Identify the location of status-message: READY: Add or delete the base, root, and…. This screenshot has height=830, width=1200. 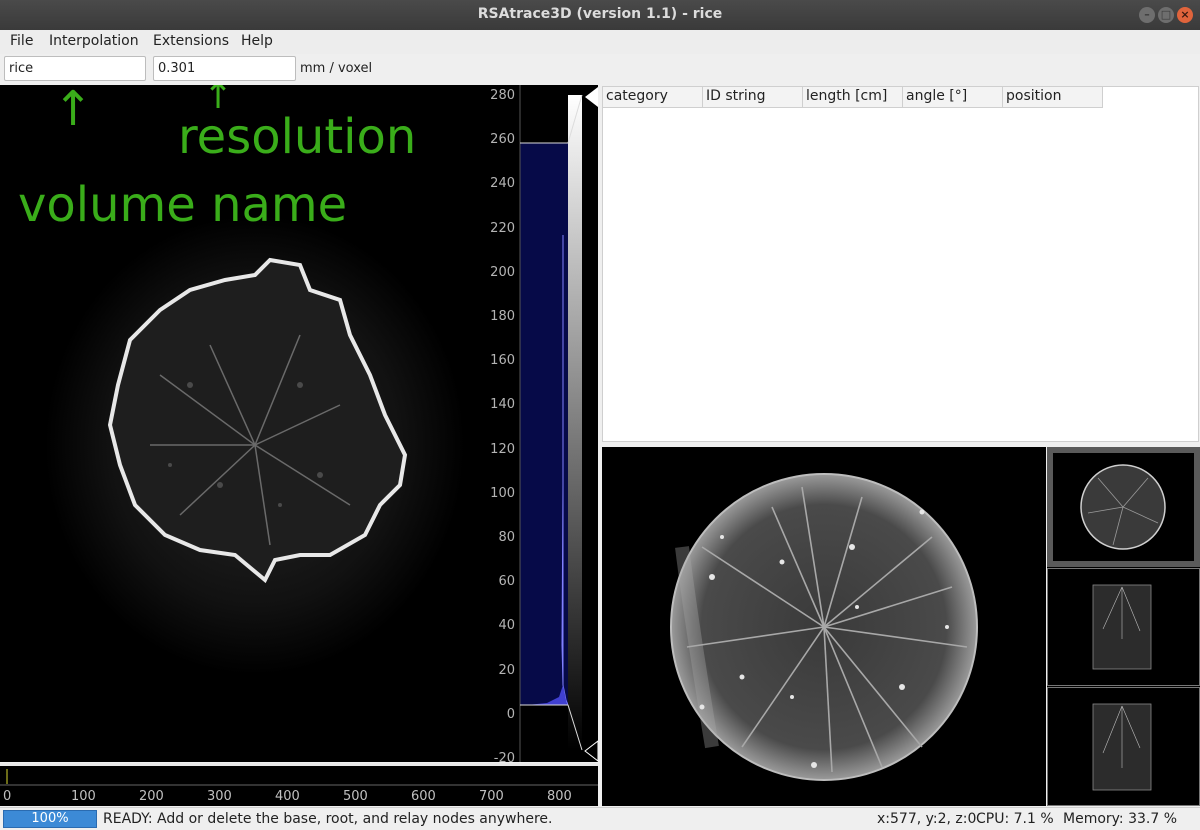
(328, 819).